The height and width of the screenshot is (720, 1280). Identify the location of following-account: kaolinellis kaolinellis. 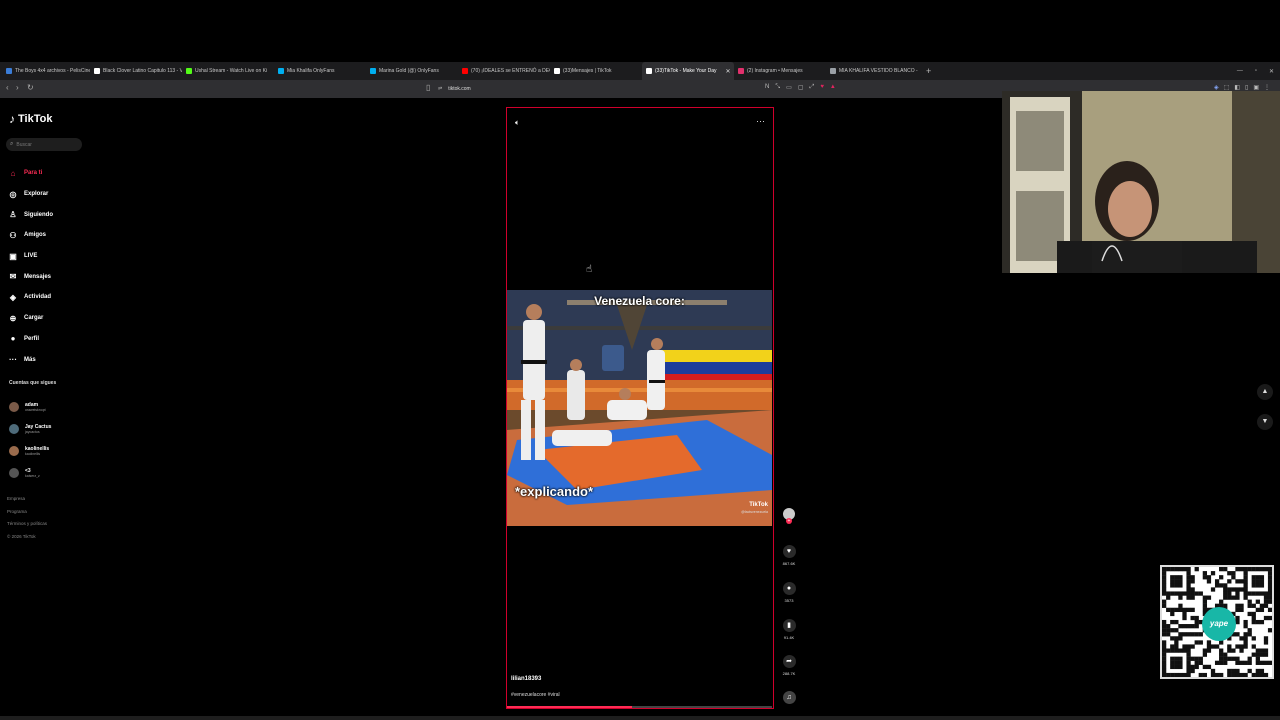
(30, 451).